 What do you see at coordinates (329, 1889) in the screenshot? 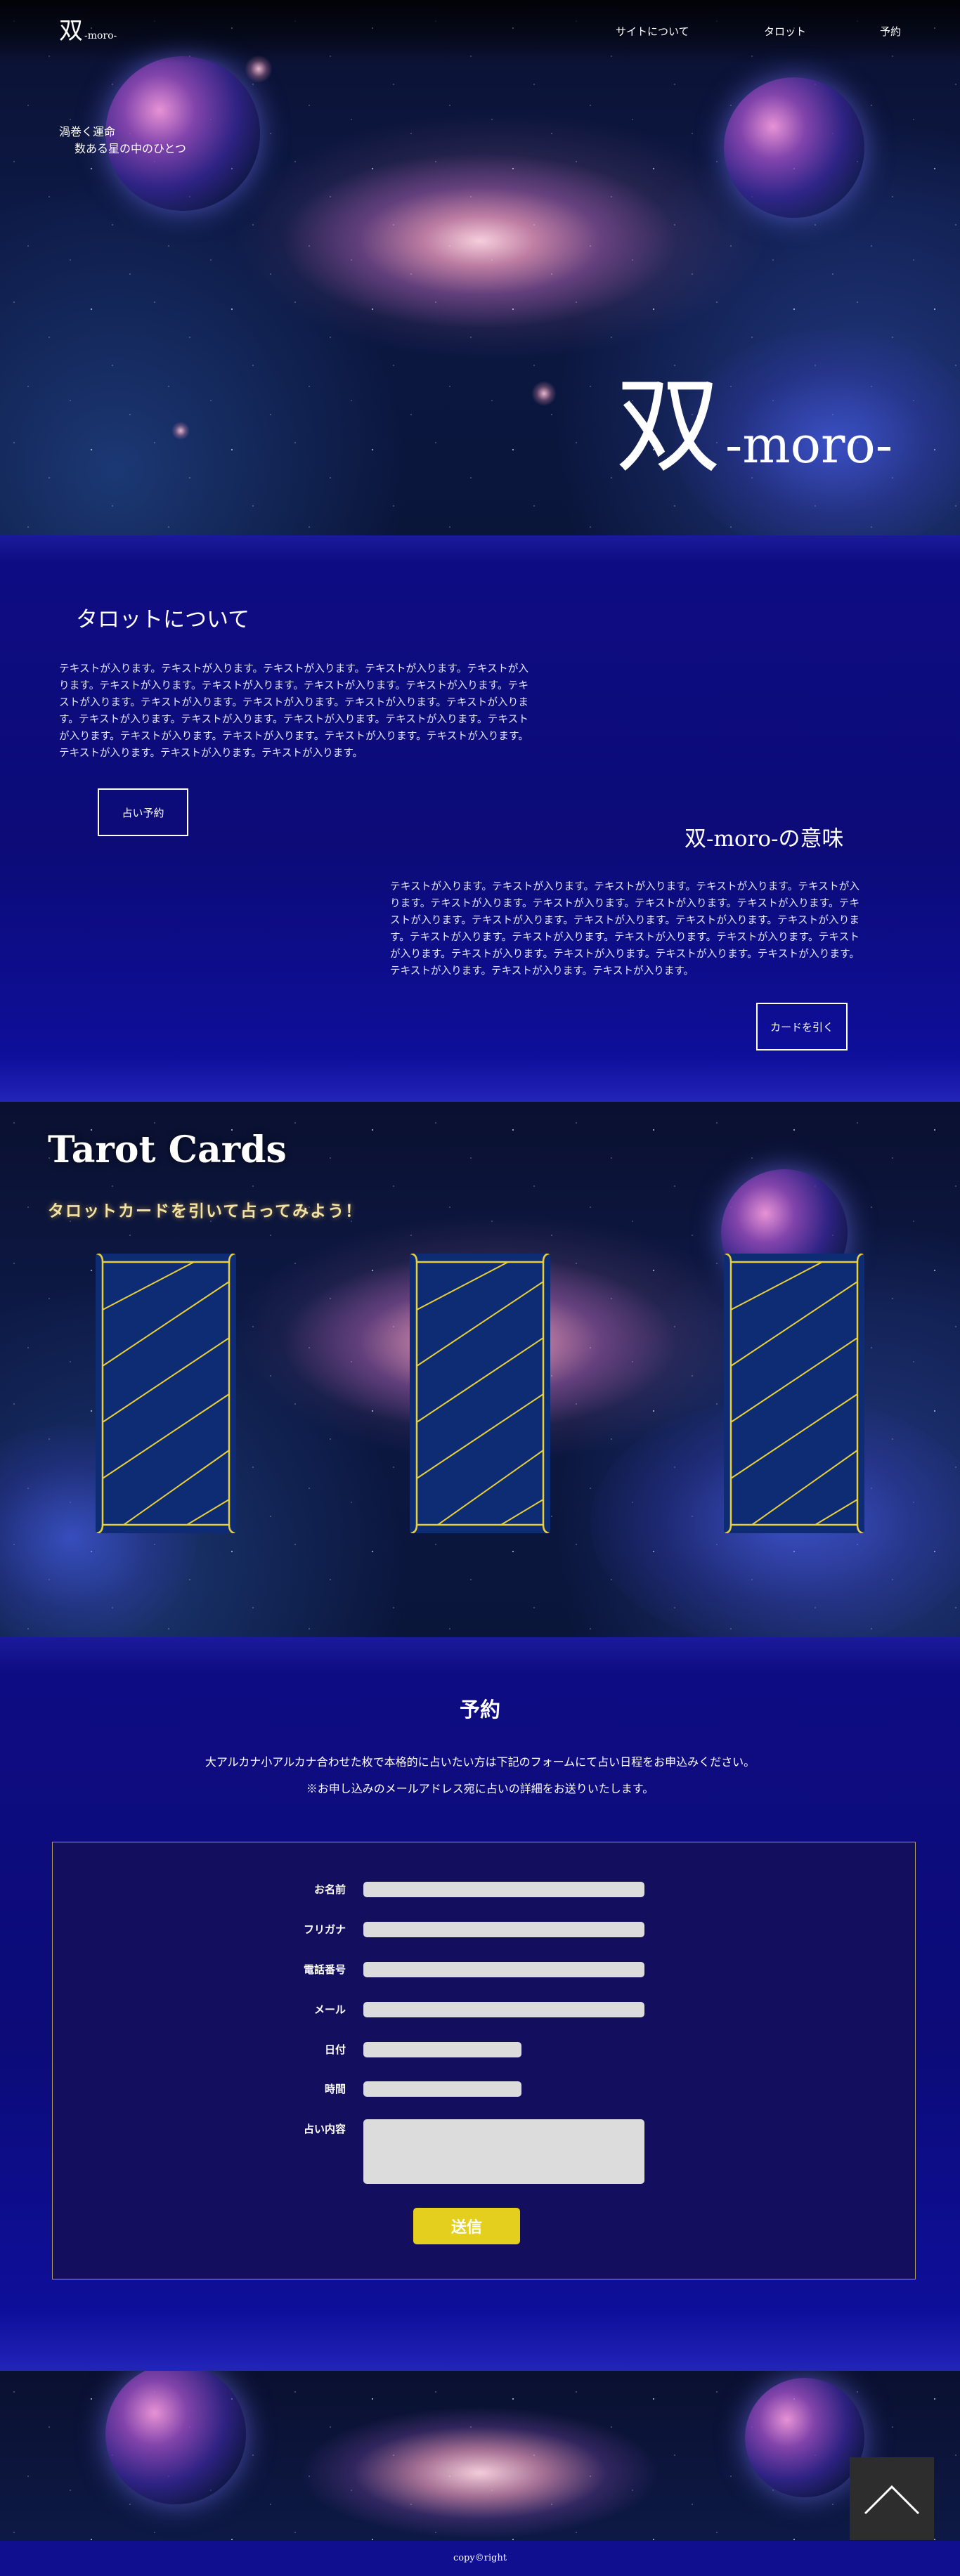
I see `label-name: お名前` at bounding box center [329, 1889].